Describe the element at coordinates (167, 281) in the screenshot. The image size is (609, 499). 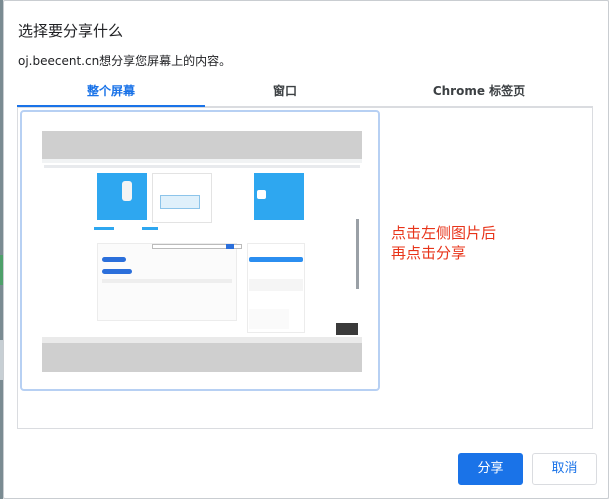
I see `thumbnail-row` at that location.